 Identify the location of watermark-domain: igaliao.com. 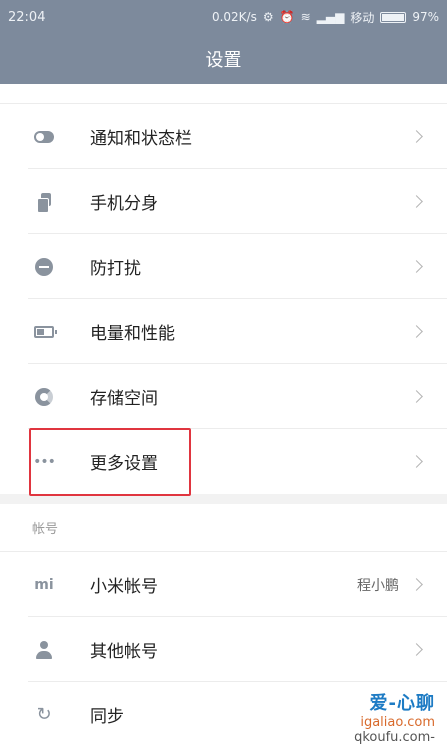
(397, 722).